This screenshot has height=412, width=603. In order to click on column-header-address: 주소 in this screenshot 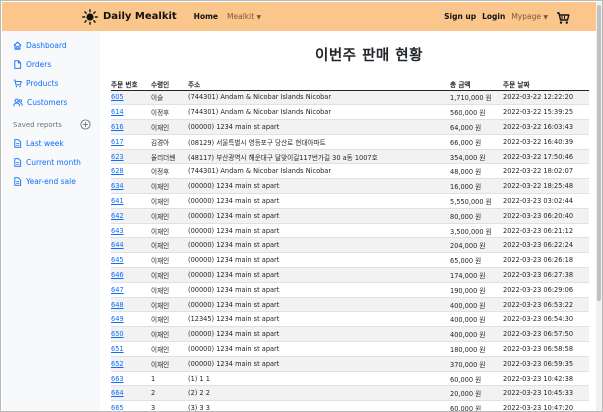, I will do `click(319, 84)`.